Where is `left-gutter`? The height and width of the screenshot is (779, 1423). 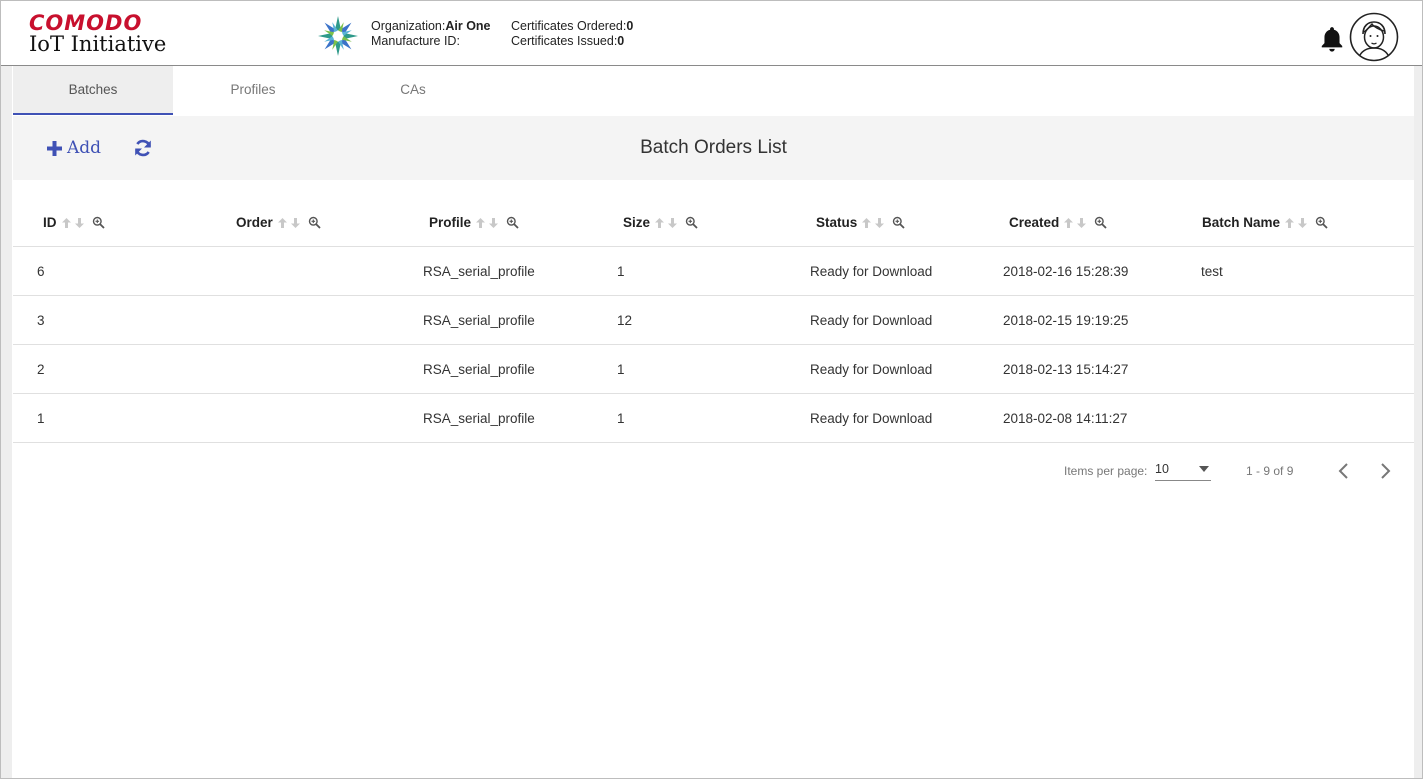 left-gutter is located at coordinates (6, 422).